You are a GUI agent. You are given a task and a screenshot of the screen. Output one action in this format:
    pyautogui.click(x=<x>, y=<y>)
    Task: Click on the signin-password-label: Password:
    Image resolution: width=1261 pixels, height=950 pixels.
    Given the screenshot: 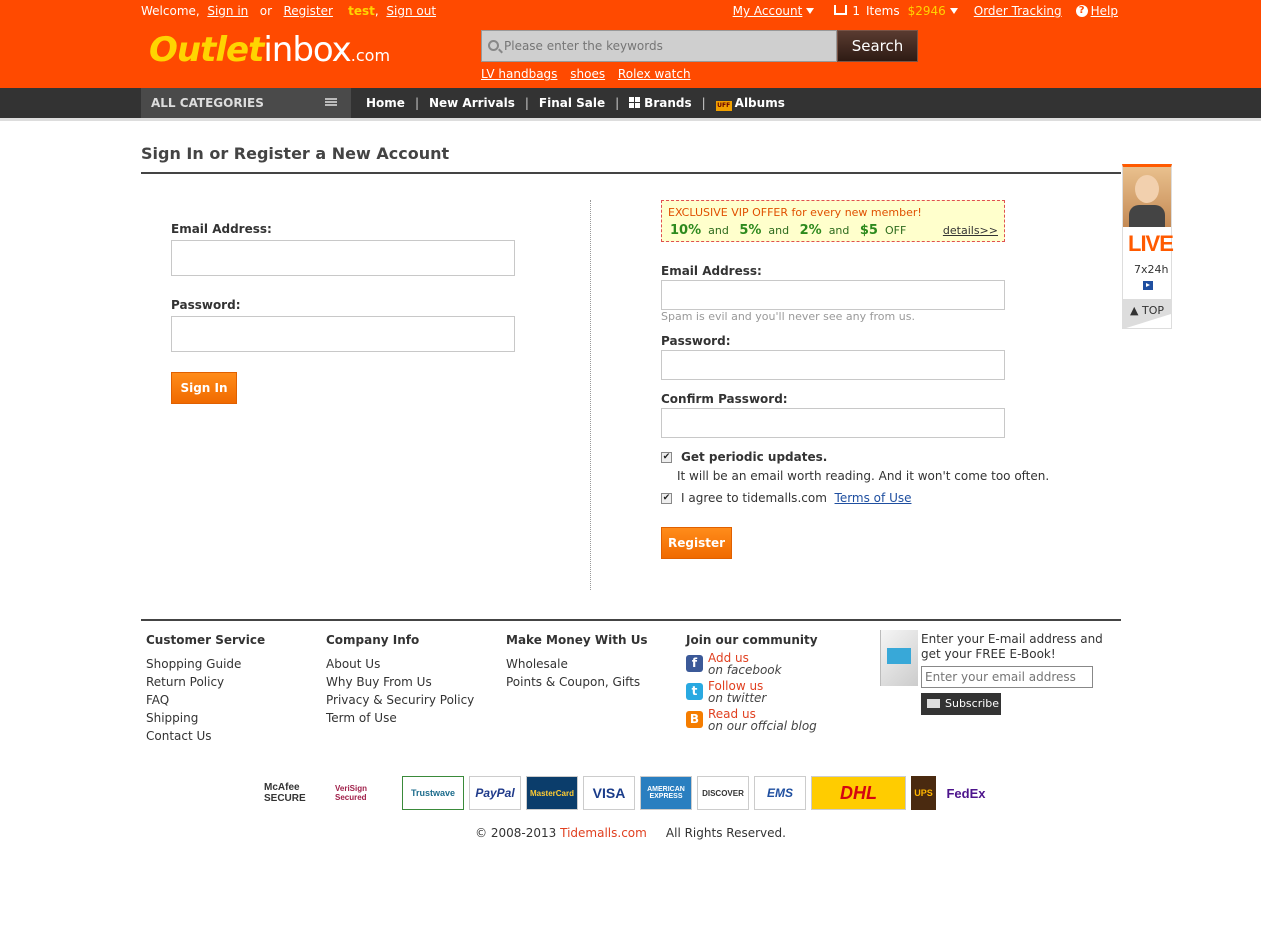 What is the action you would take?
    pyautogui.click(x=206, y=305)
    